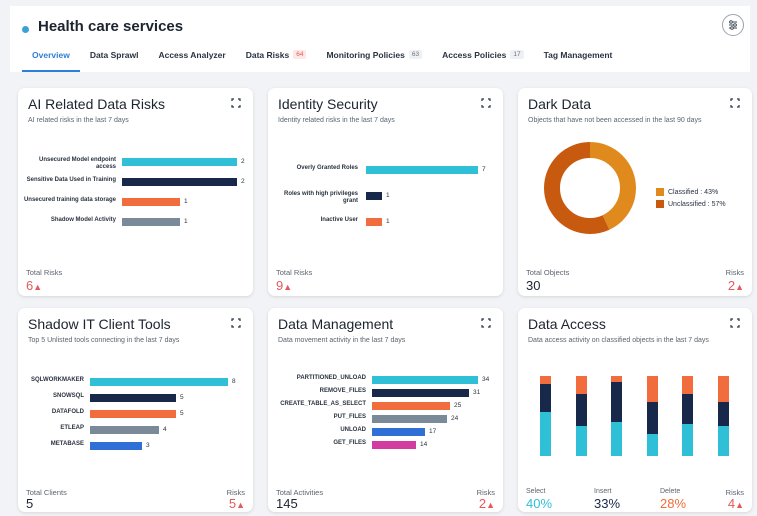 The width and height of the screenshot is (757, 516). What do you see at coordinates (182, 397) in the screenshot?
I see `bar-value-label: 5` at bounding box center [182, 397].